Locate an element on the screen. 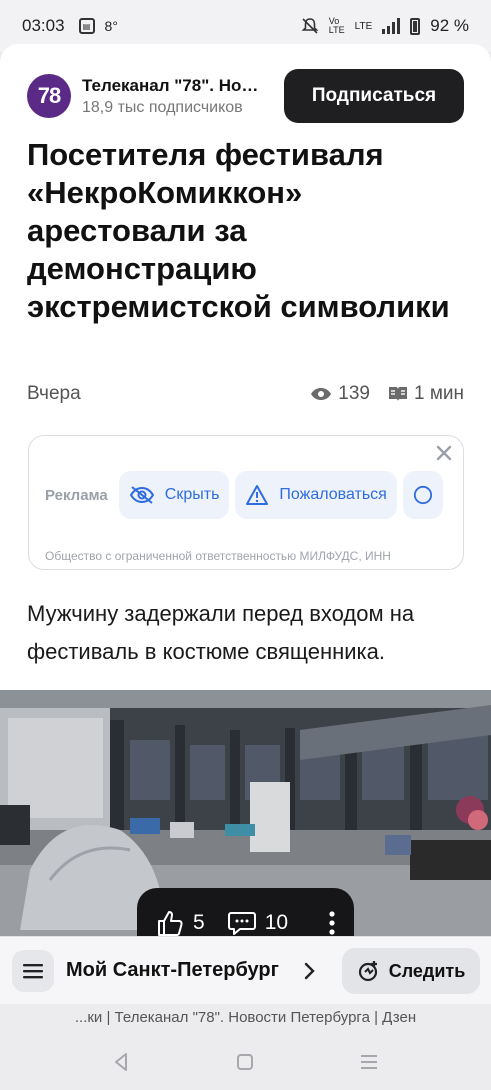  article-meta: Вчера 139 1 мин is located at coordinates (245, 394).